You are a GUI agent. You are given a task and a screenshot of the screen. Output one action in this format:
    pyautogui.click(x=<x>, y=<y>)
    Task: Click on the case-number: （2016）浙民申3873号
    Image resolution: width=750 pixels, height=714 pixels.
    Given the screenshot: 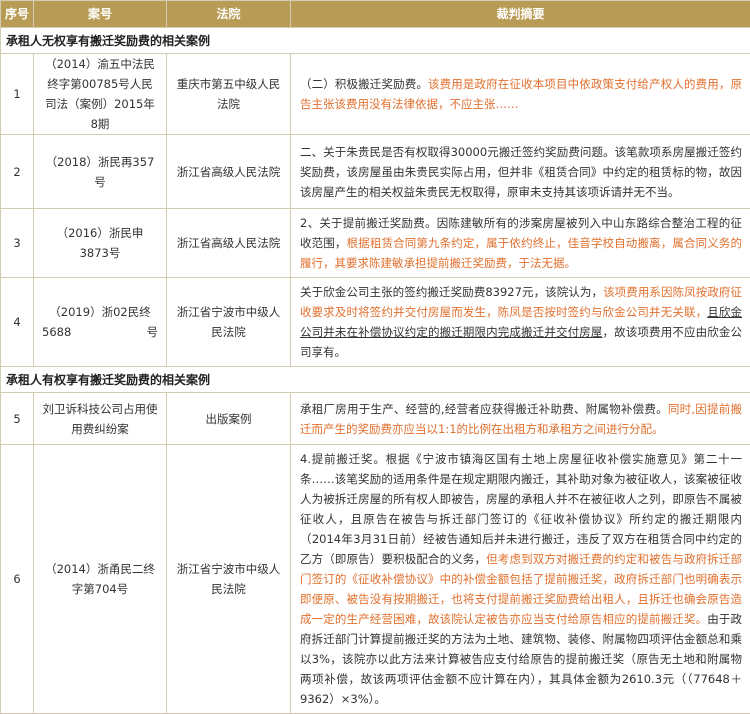 What is the action you would take?
    pyautogui.click(x=100, y=243)
    